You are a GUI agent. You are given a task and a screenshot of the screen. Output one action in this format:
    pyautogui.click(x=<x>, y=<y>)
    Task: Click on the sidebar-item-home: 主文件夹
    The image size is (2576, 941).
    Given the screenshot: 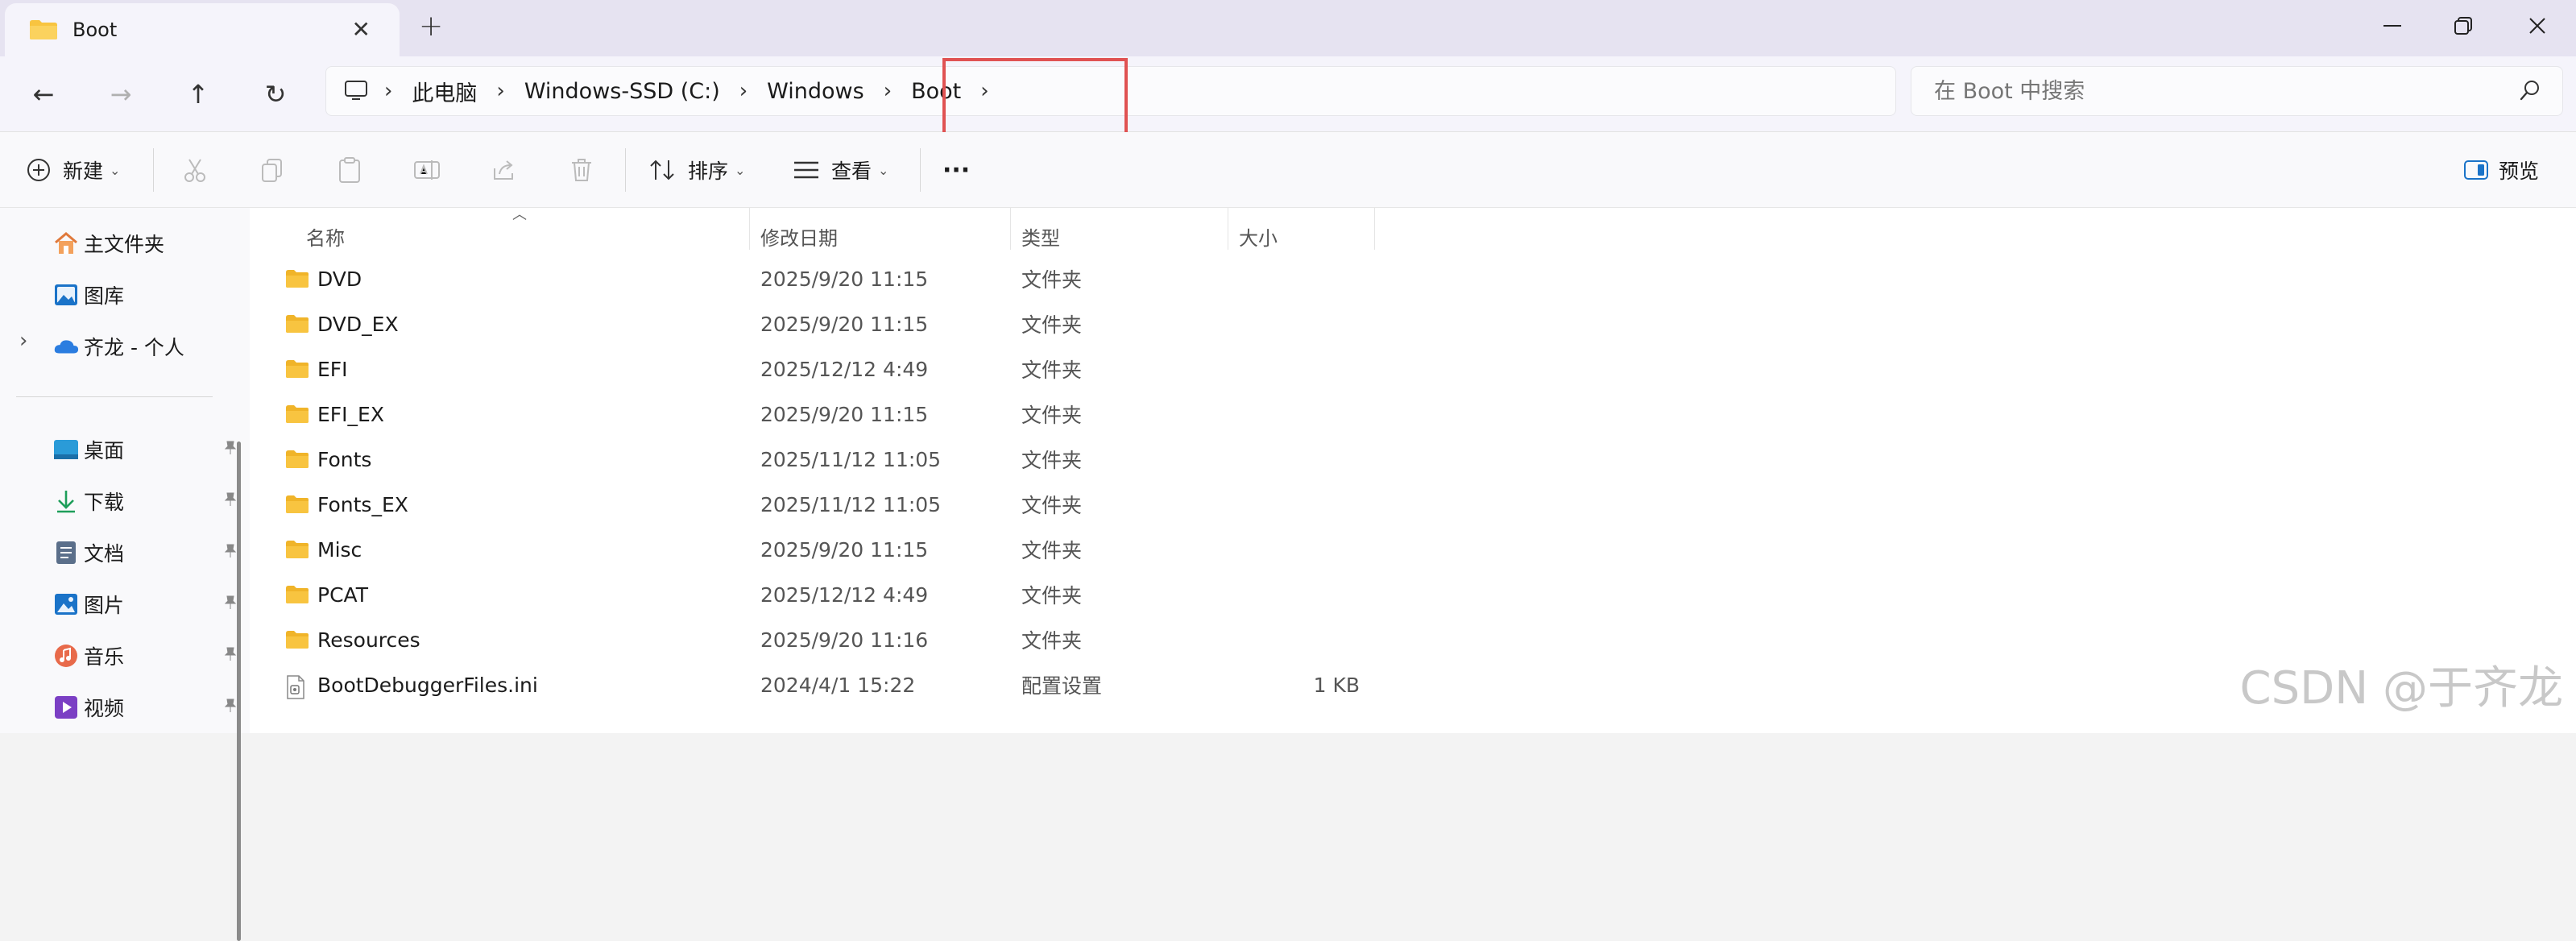 What is the action you would take?
    pyautogui.click(x=141, y=243)
    